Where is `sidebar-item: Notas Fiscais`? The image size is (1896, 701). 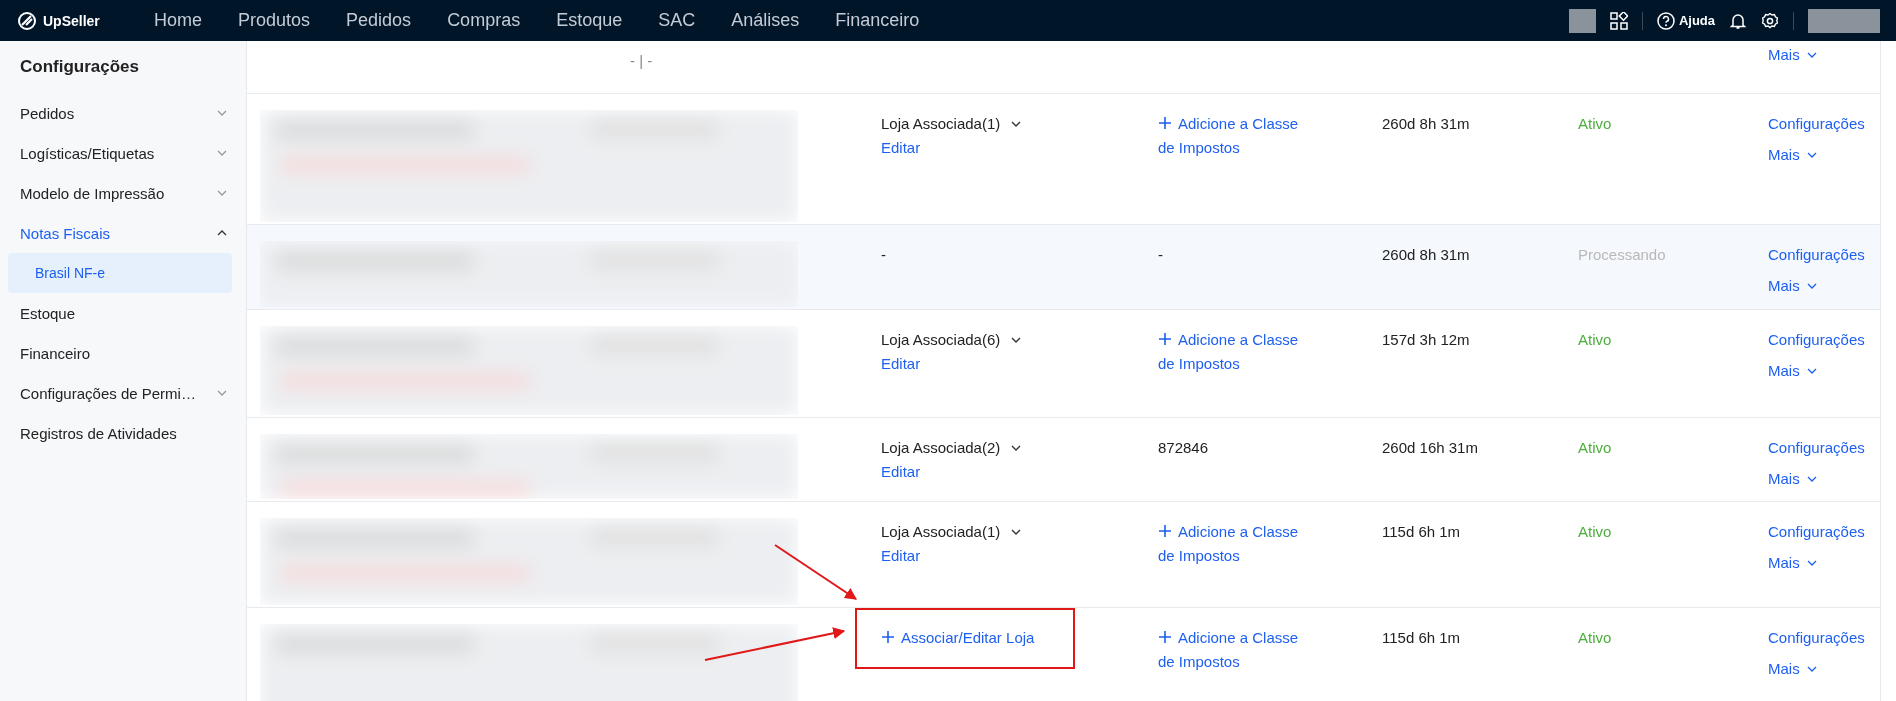 sidebar-item: Notas Fiscais is located at coordinates (123, 233).